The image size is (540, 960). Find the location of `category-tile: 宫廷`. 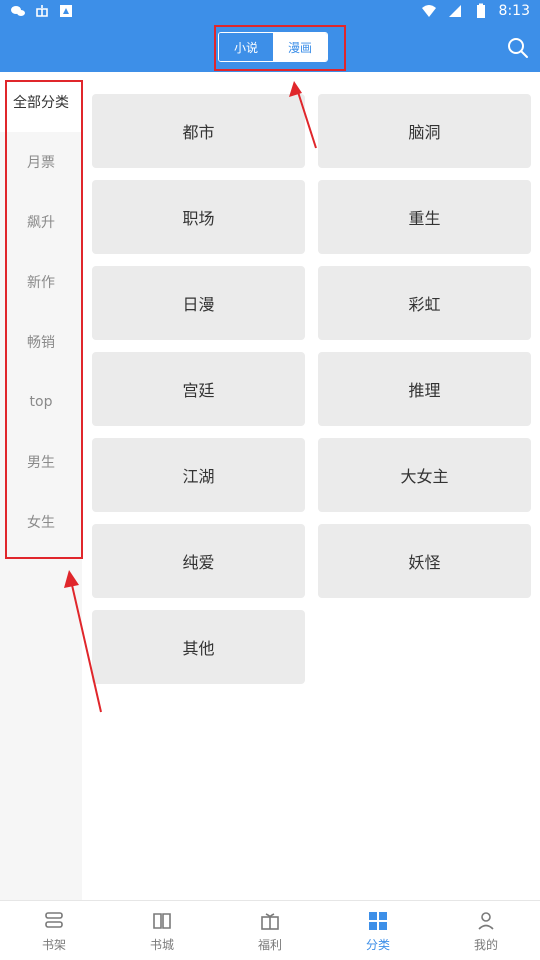

category-tile: 宫廷 is located at coordinates (198, 389).